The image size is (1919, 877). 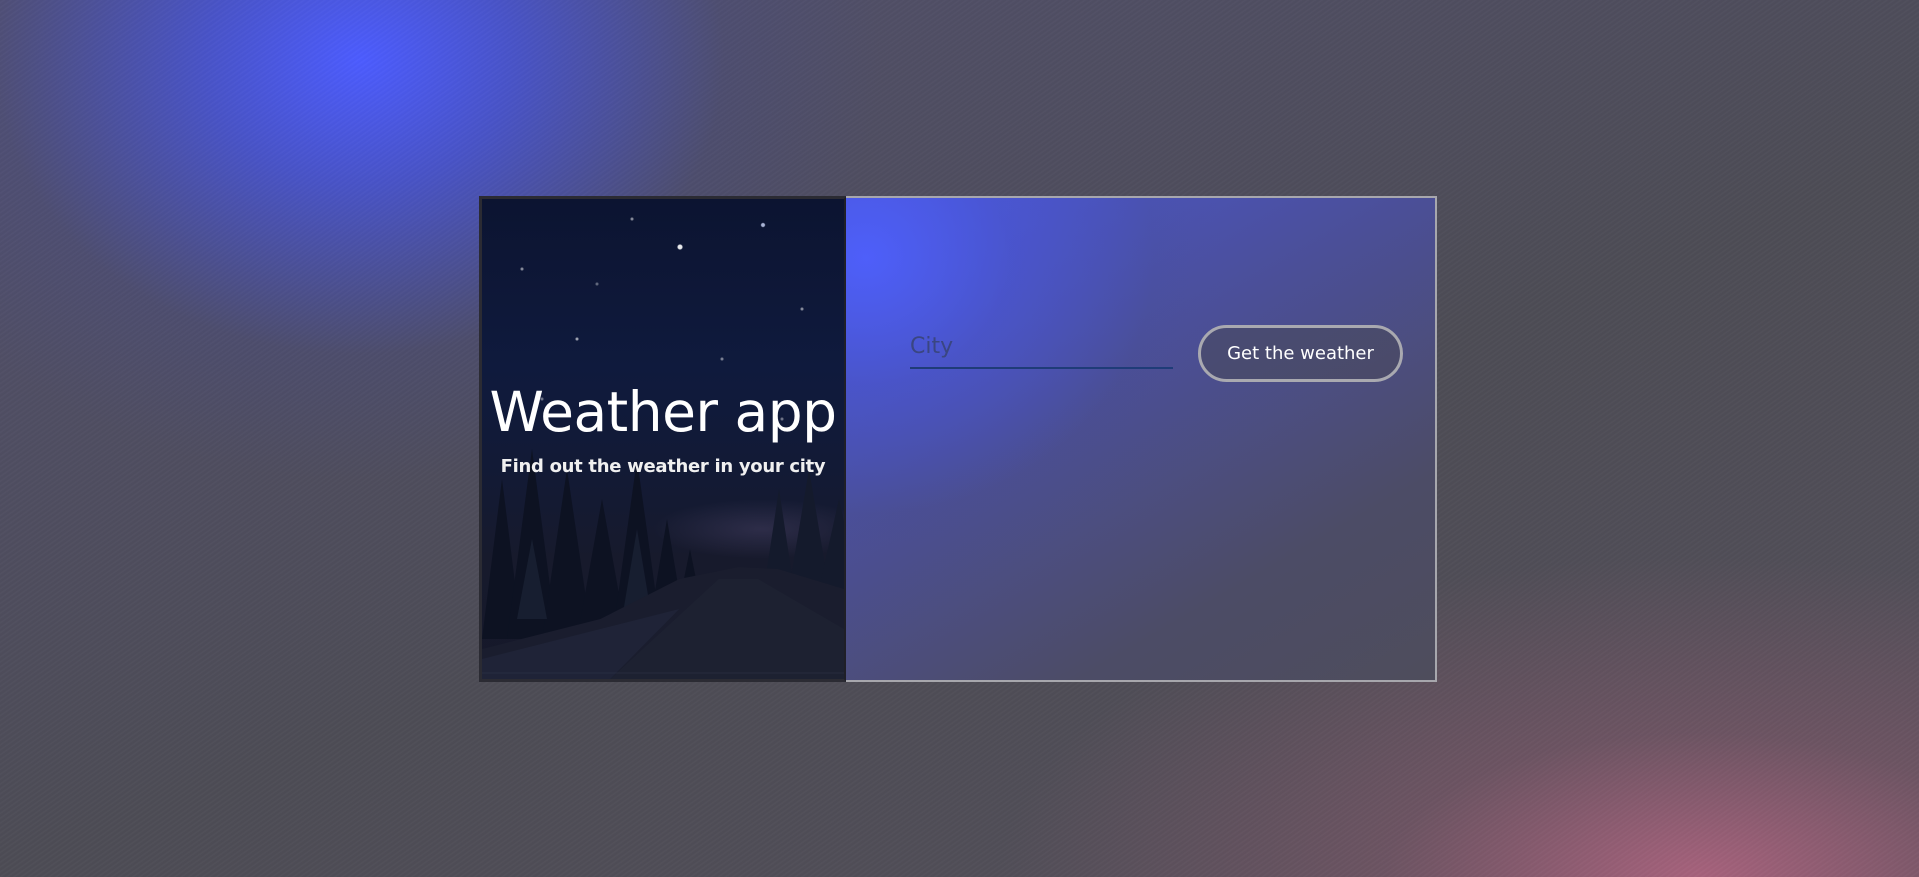 What do you see at coordinates (663, 623) in the screenshot?
I see `snowy-road-image` at bounding box center [663, 623].